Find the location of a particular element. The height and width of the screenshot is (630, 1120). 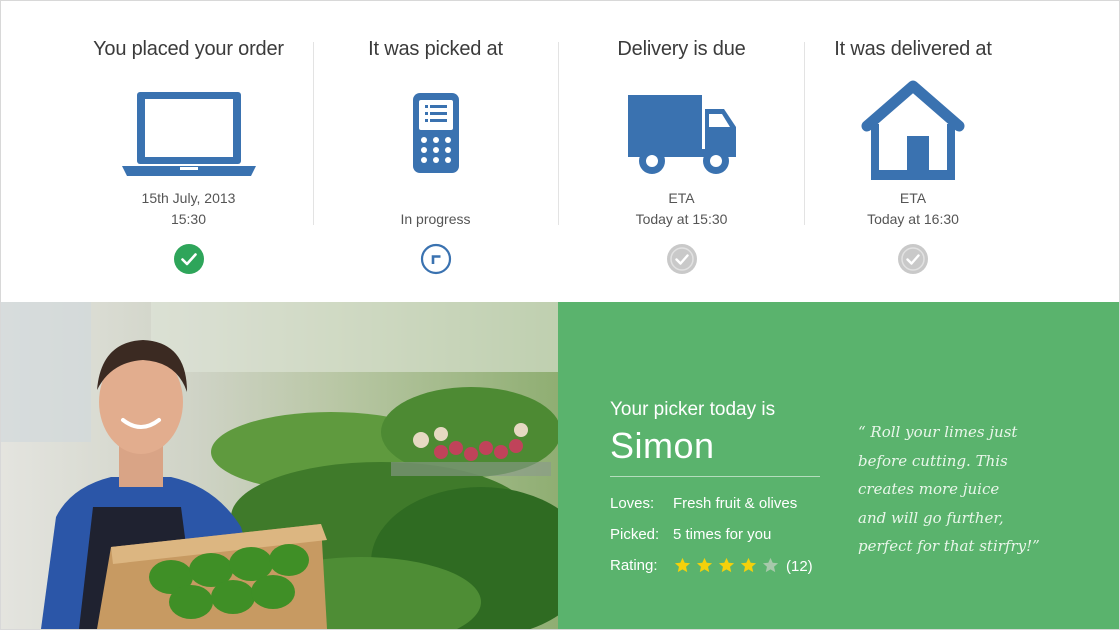

rating-stars: (12) is located at coordinates (743, 566).